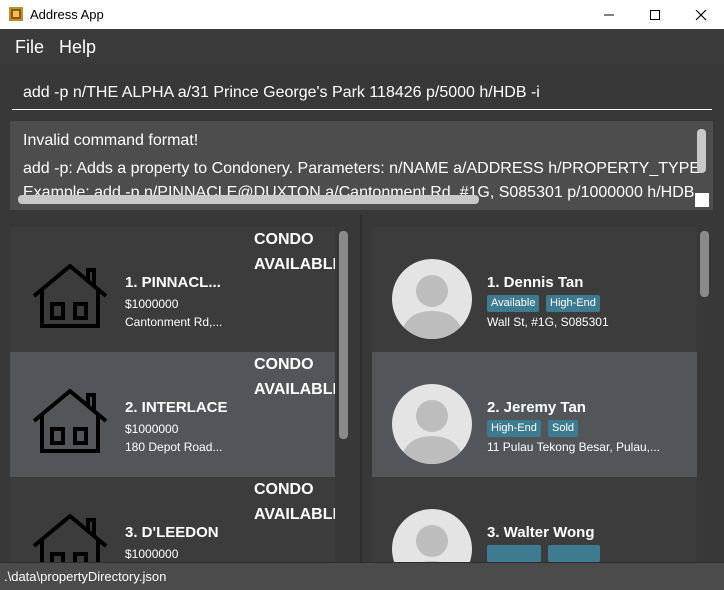  Describe the element at coordinates (248, 199) in the screenshot. I see `result-horizontal-scrollbar` at that location.